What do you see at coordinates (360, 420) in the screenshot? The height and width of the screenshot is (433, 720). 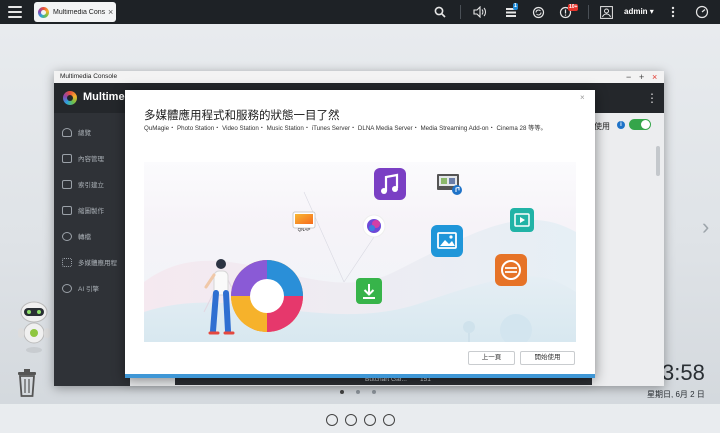 I see `bottom-dock-icons` at bounding box center [360, 420].